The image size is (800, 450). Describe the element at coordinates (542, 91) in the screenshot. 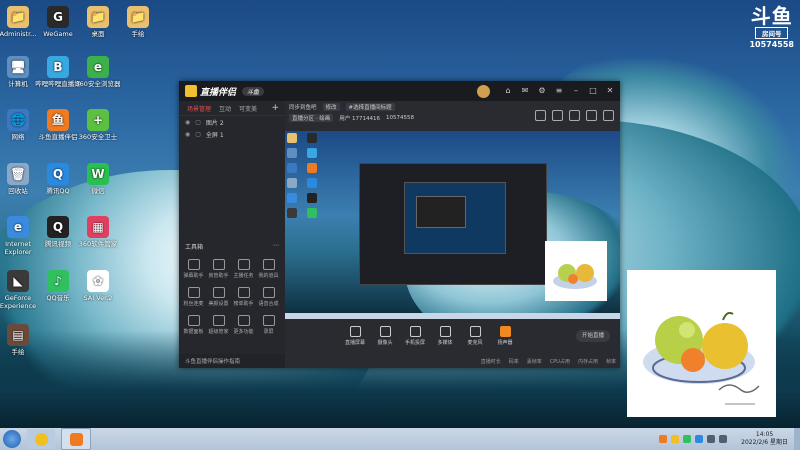

I see `settings-icon: ⚙` at that location.